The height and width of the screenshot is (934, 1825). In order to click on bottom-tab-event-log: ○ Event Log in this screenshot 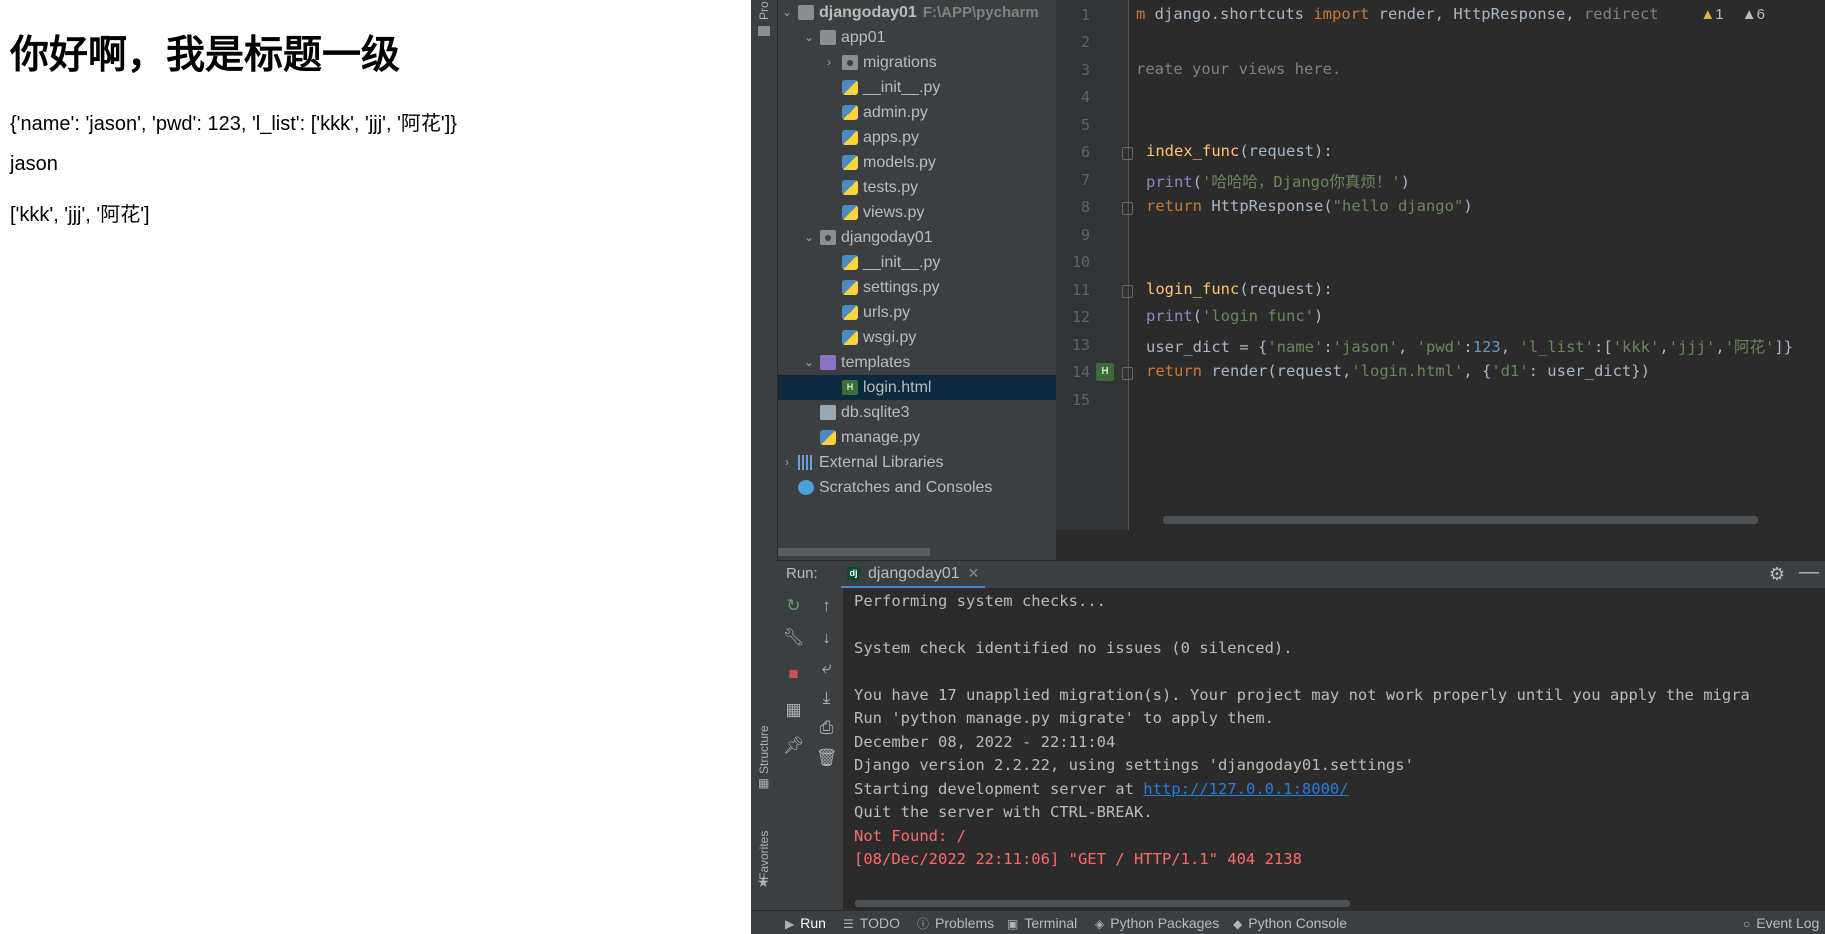, I will do `click(1781, 923)`.